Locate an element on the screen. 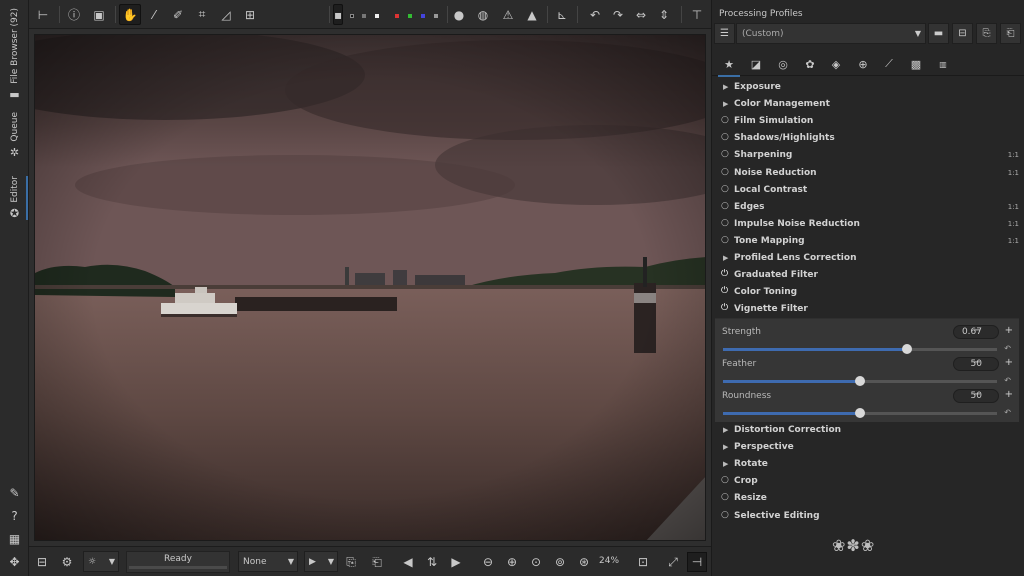 The width and height of the screenshot is (1024, 576). new-detail-window-icon: ⊡ is located at coordinates (643, 562).